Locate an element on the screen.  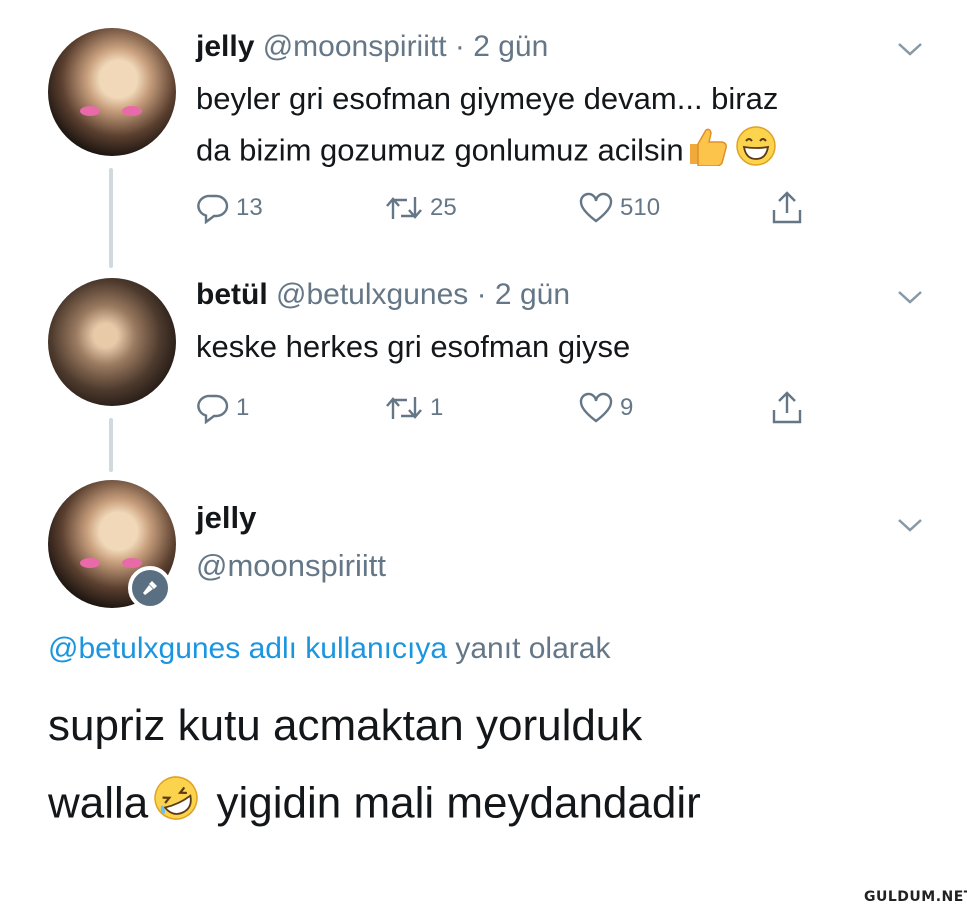
tweet-header: jelly @moonspiriitt · 2 gün is located at coordinates (372, 47).